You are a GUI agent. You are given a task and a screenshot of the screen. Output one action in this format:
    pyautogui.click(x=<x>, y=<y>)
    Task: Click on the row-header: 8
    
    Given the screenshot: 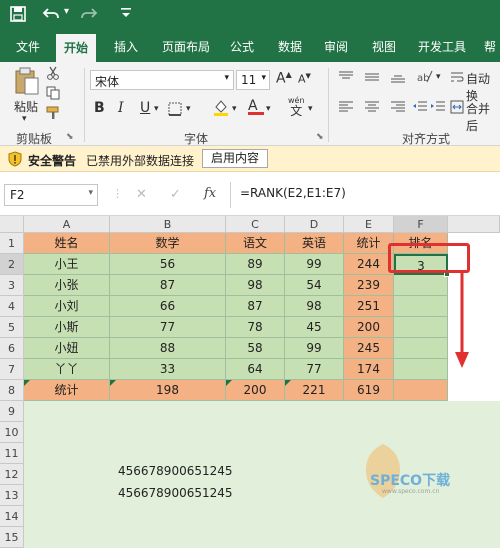 What is the action you would take?
    pyautogui.click(x=12, y=390)
    